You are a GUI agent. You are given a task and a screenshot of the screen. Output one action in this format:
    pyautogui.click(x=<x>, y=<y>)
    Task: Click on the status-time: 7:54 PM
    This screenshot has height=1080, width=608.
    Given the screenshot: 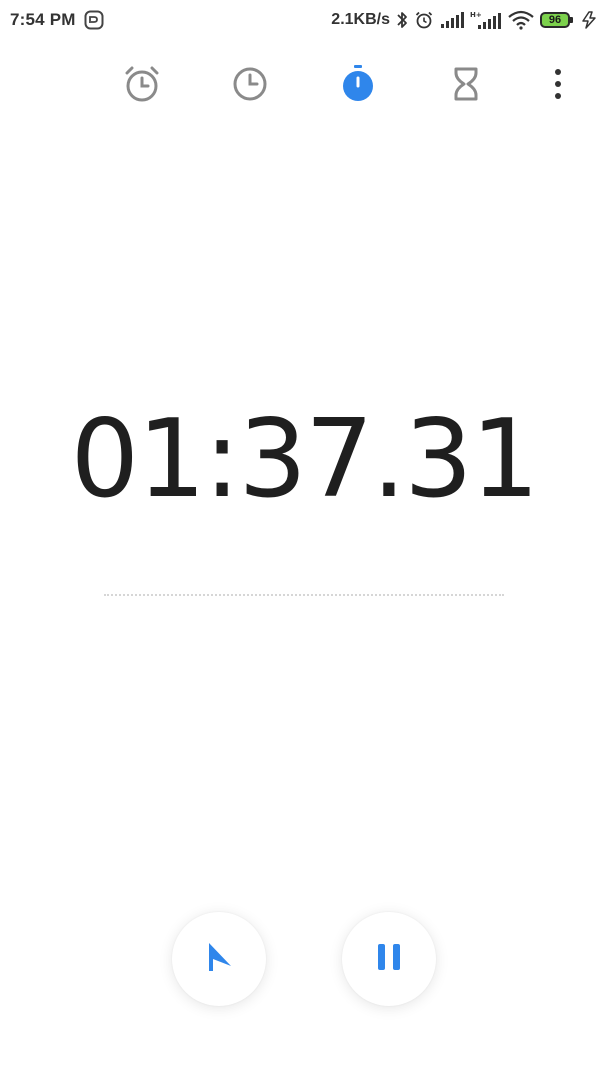 What is the action you would take?
    pyautogui.click(x=43, y=19)
    